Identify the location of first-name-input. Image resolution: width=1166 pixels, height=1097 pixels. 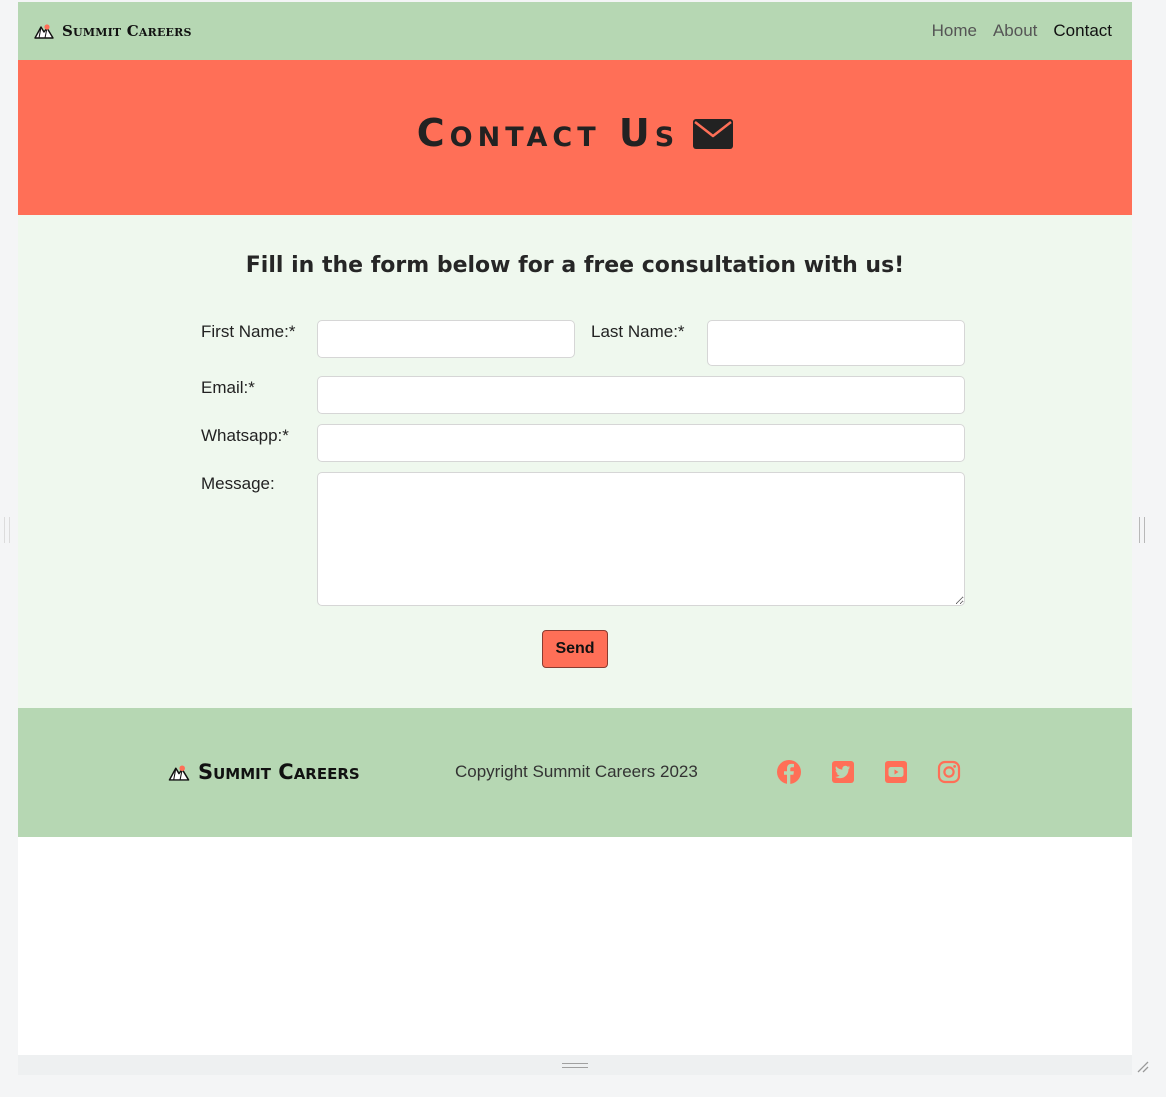
(446, 339).